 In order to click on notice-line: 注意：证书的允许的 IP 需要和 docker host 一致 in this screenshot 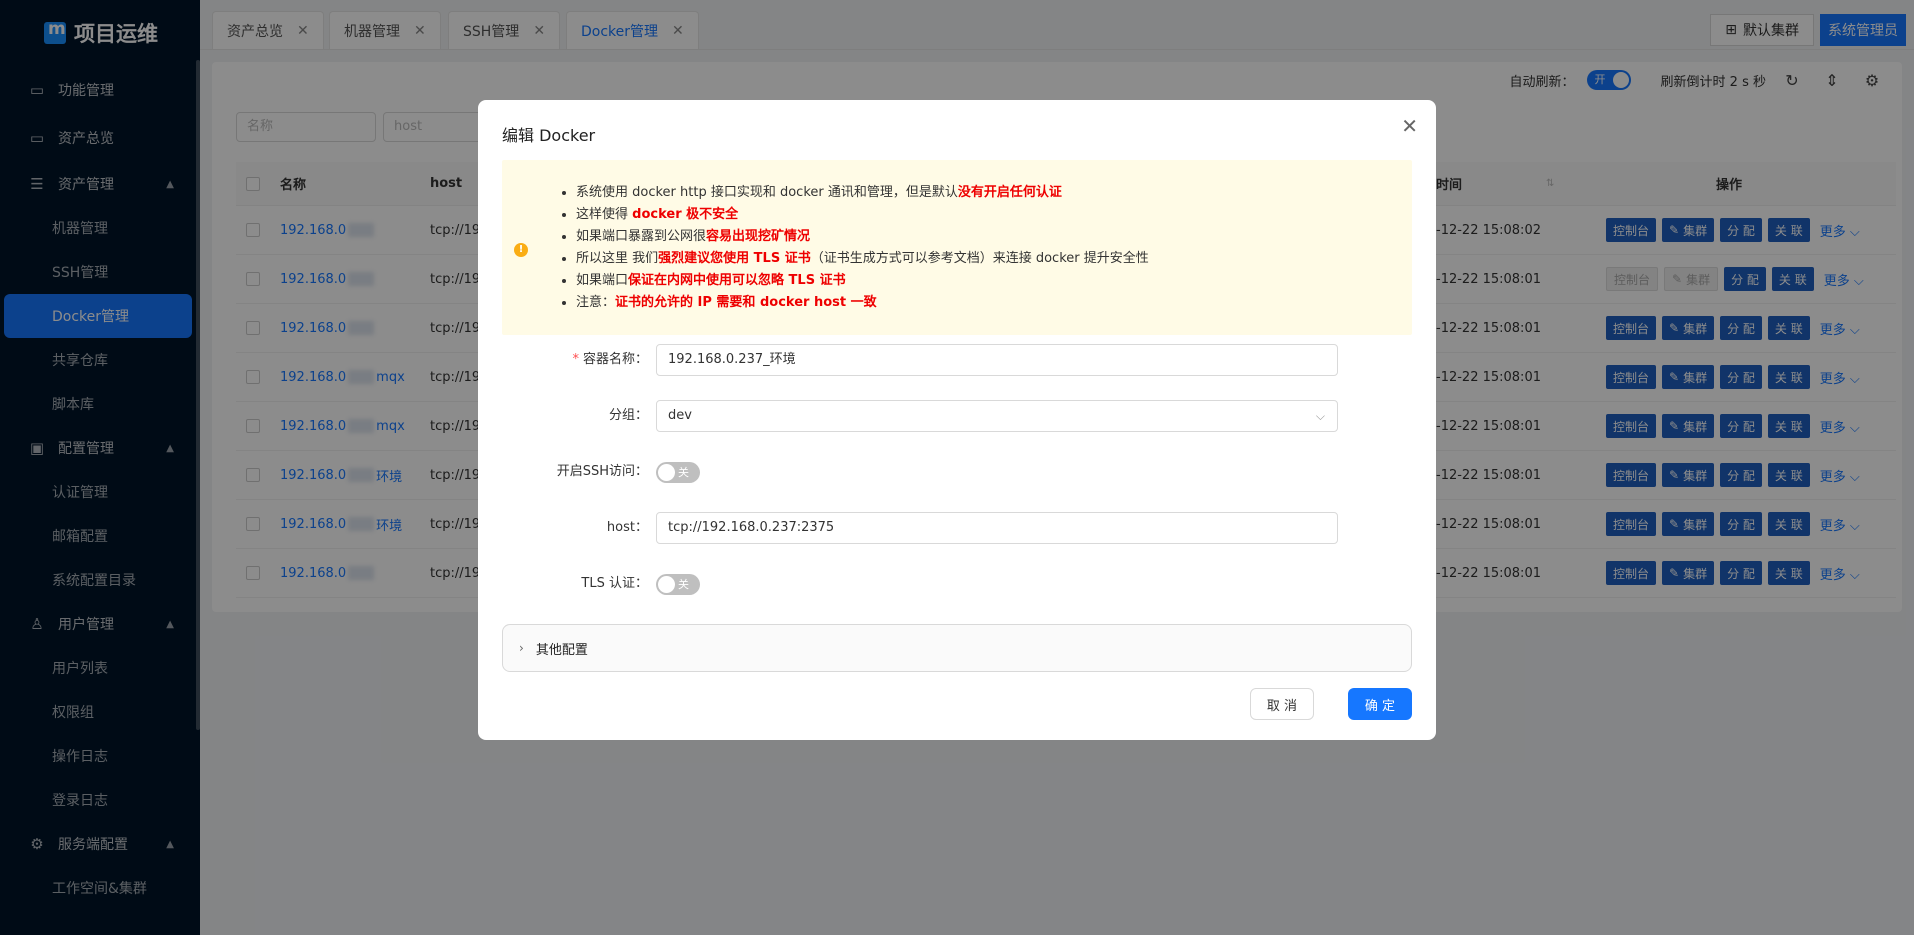, I will do `click(862, 303)`.